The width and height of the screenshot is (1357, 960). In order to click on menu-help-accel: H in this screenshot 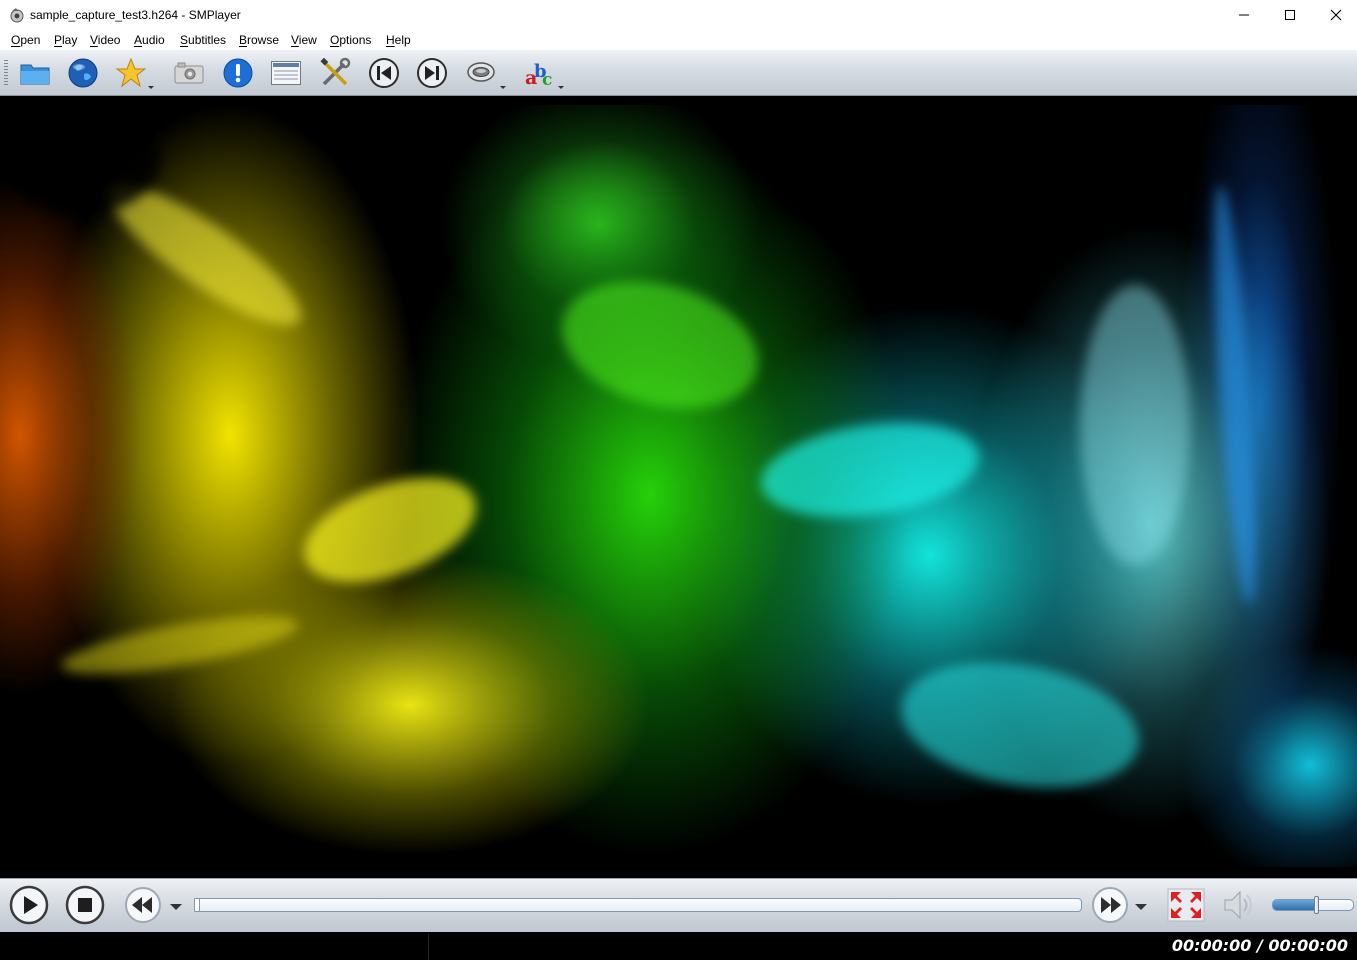, I will do `click(390, 40)`.